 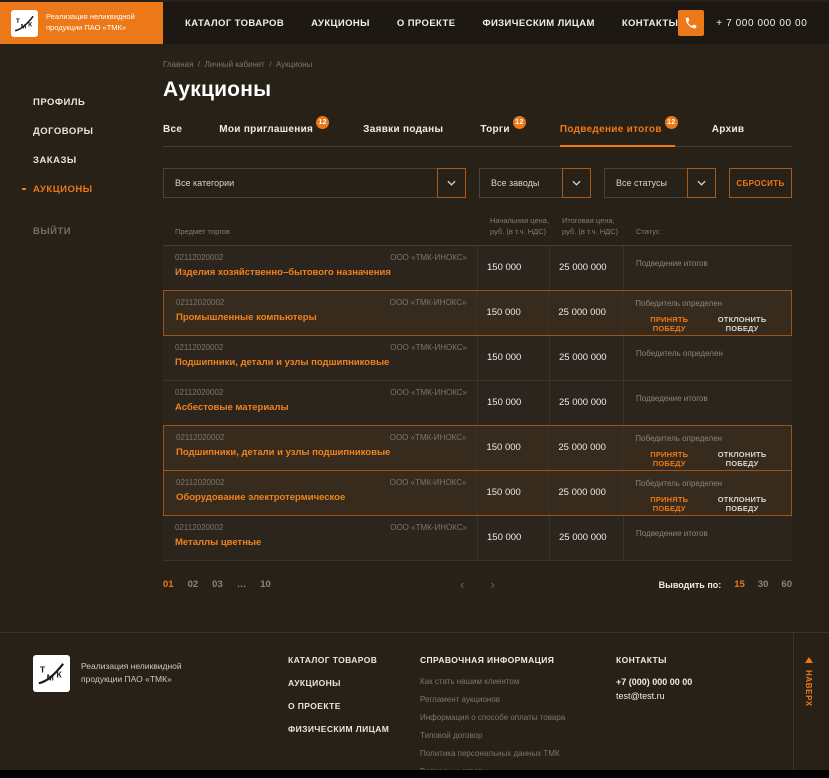 What do you see at coordinates (414, 774) in the screenshot?
I see `bottom-black-bar` at bounding box center [414, 774].